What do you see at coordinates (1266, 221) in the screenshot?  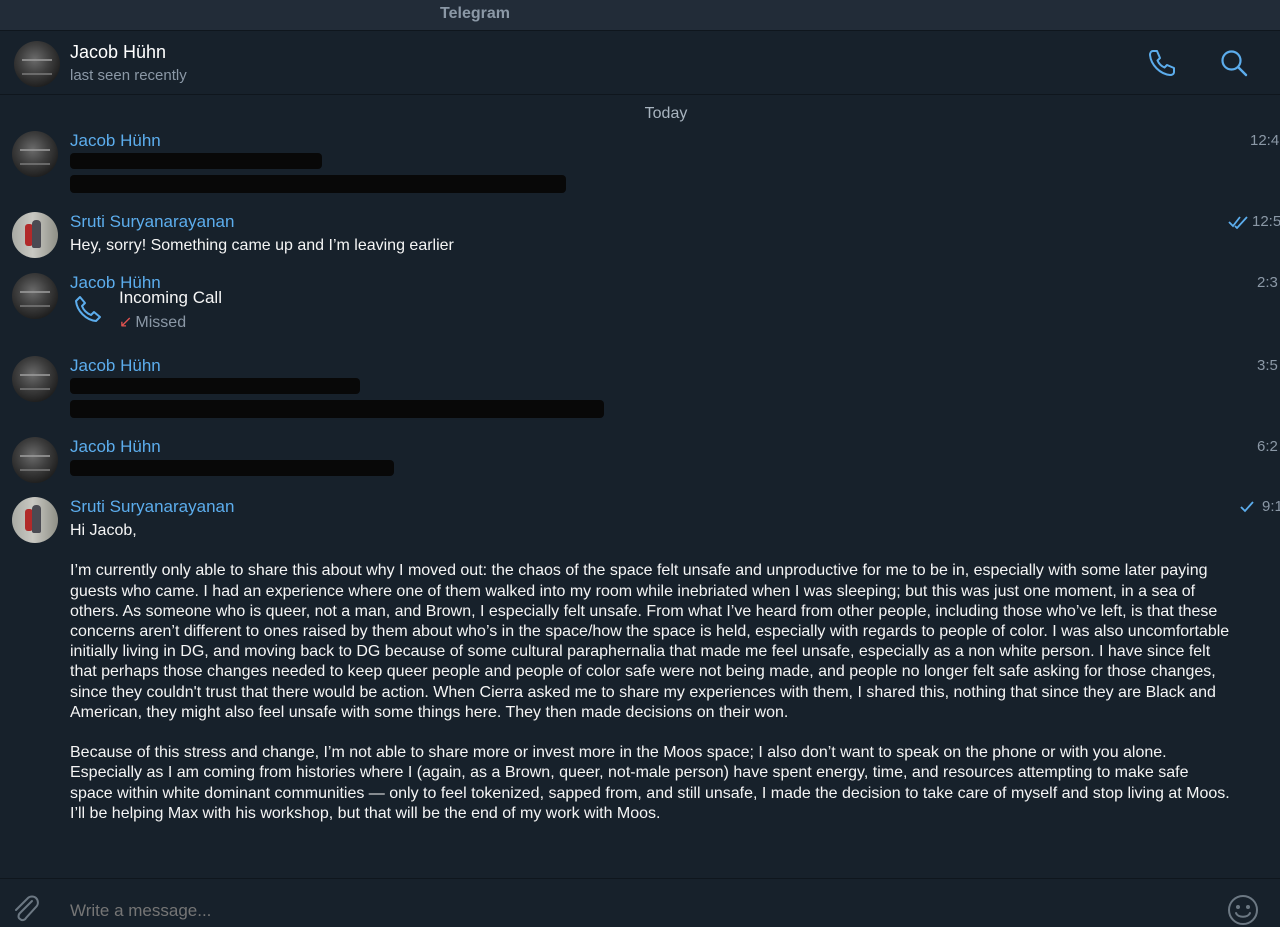 I see `message-time: 12:5` at bounding box center [1266, 221].